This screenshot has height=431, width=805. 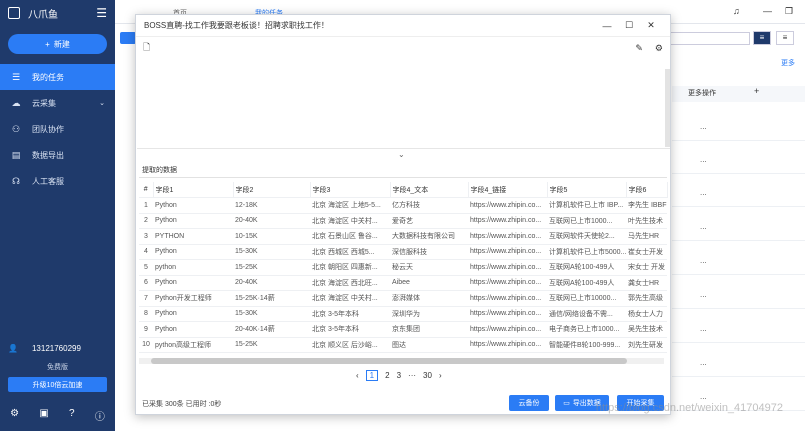 I want to click on sidebar-item-support: ☊ 人工客服, so click(x=57, y=181).